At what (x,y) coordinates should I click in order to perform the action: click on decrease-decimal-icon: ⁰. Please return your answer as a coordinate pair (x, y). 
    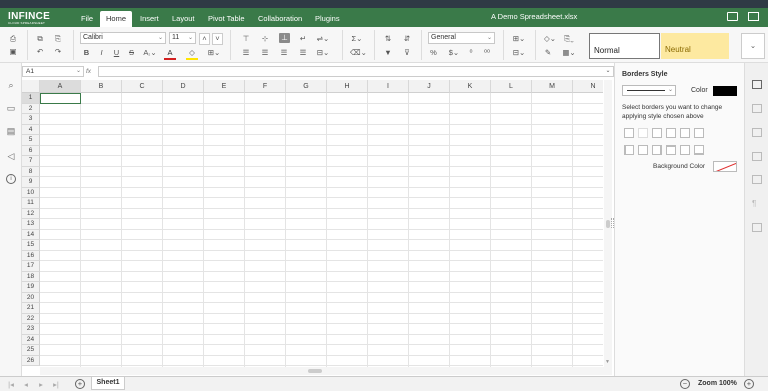
    Looking at the image, I should click on (471, 53).